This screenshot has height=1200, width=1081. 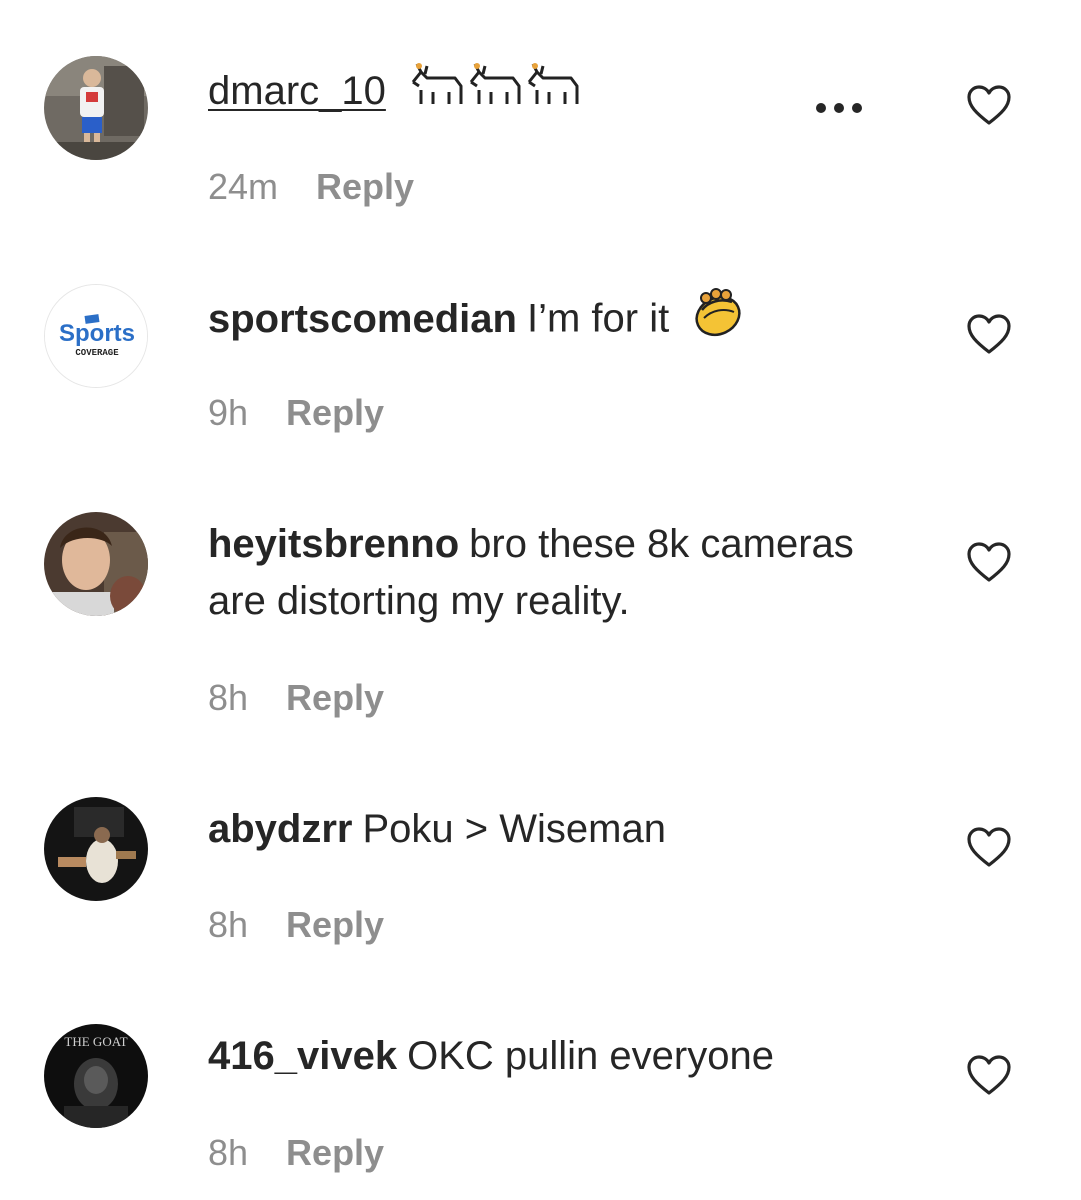 I want to click on sports-coverage-logo-icon: Sports COVERAGE, so click(x=96, y=336).